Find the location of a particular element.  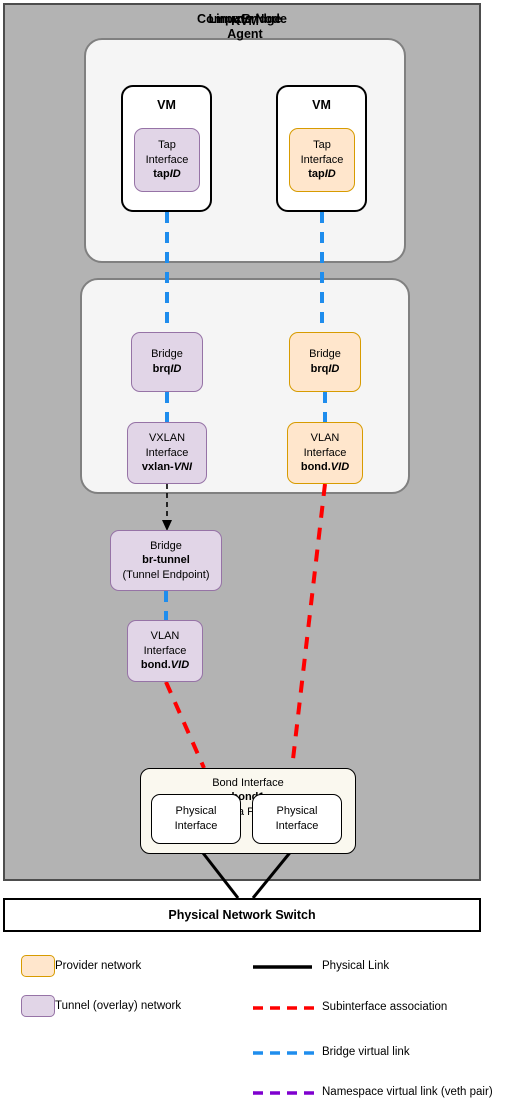

vxlan-name: vxlan-VNI is located at coordinates (167, 467).